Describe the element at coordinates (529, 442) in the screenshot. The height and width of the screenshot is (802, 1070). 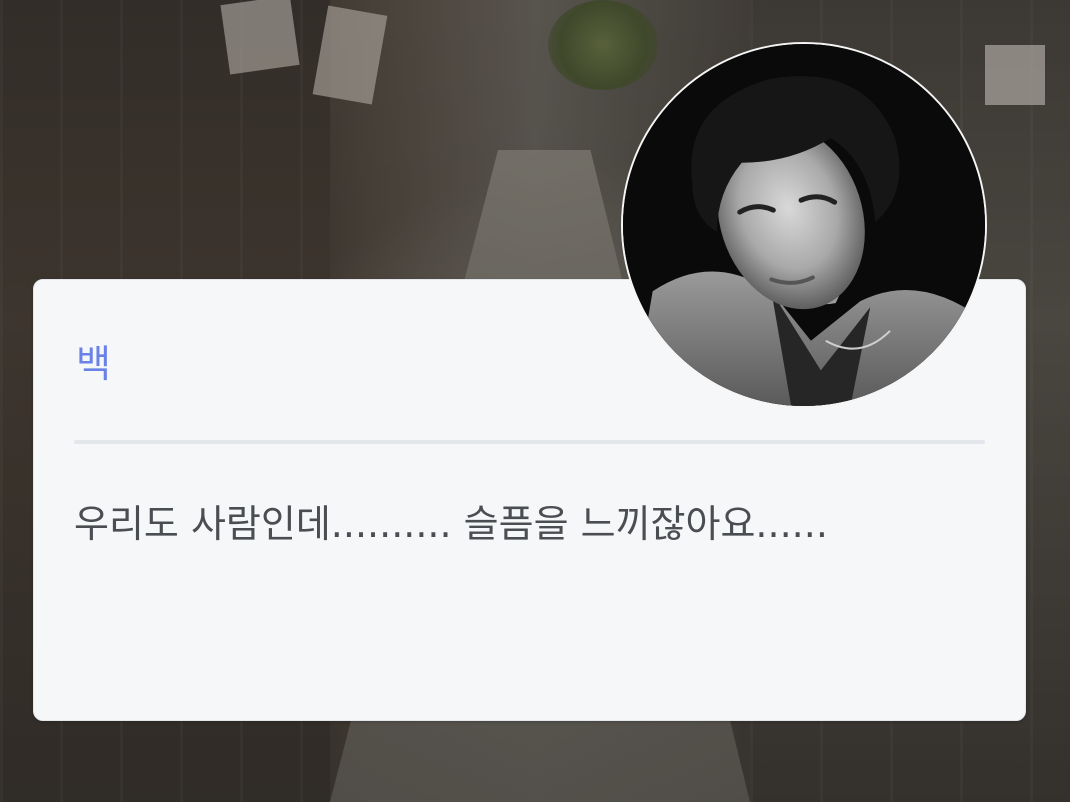
I see `dialogue-divider` at that location.